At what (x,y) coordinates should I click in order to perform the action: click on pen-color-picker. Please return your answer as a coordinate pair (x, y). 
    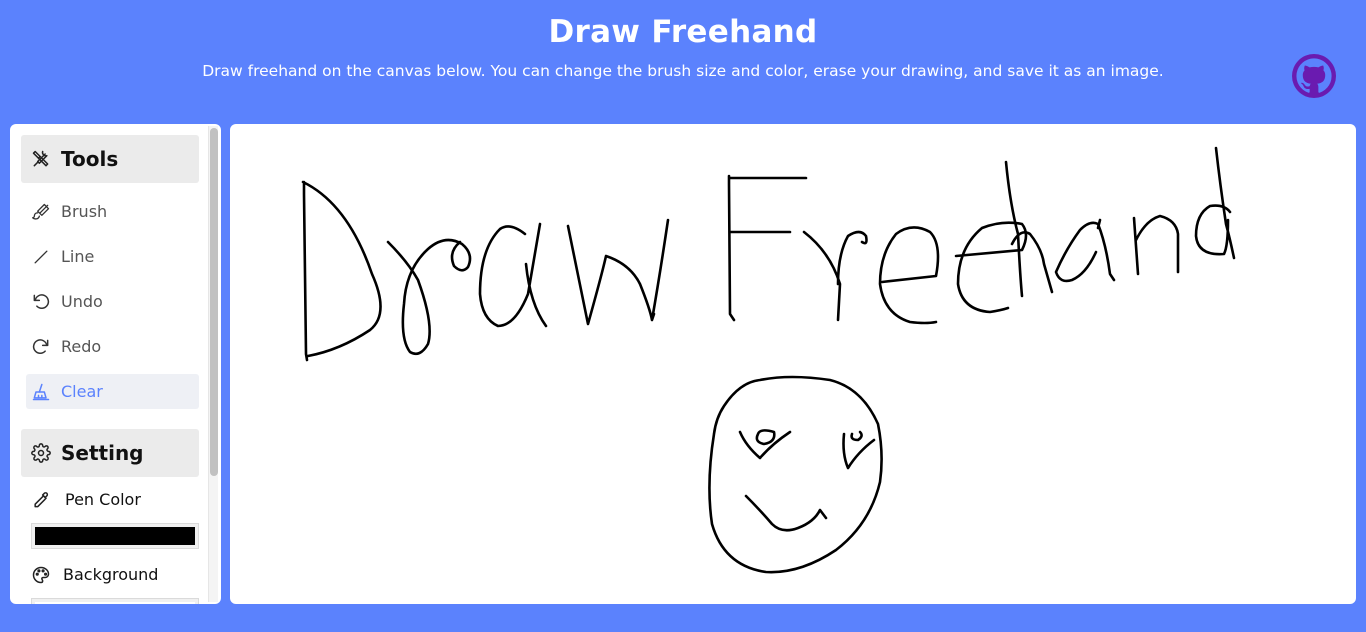
    Looking at the image, I should click on (115, 536).